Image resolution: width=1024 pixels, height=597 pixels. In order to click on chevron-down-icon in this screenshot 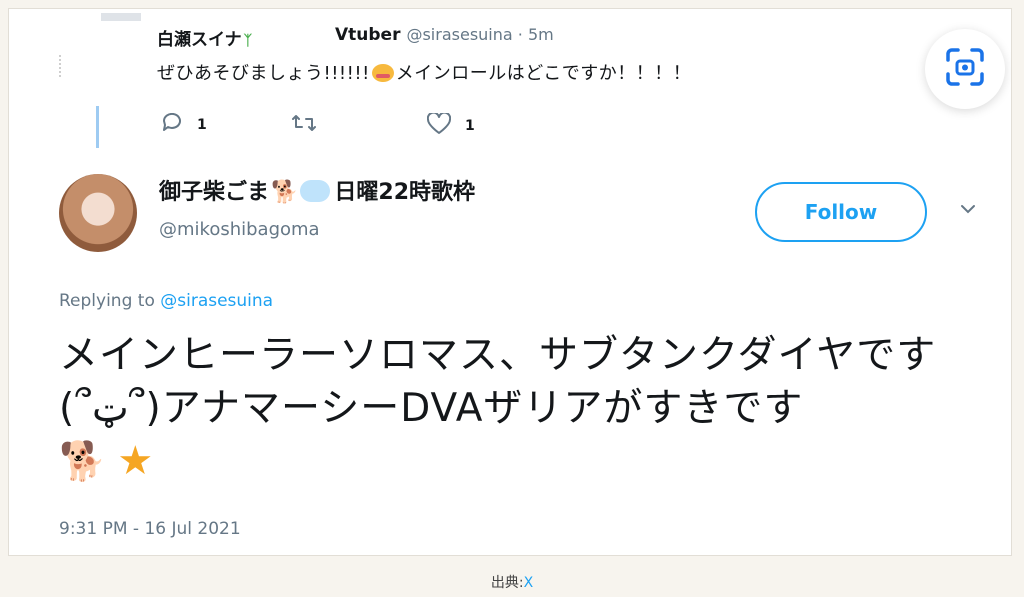, I will do `click(969, 209)`.